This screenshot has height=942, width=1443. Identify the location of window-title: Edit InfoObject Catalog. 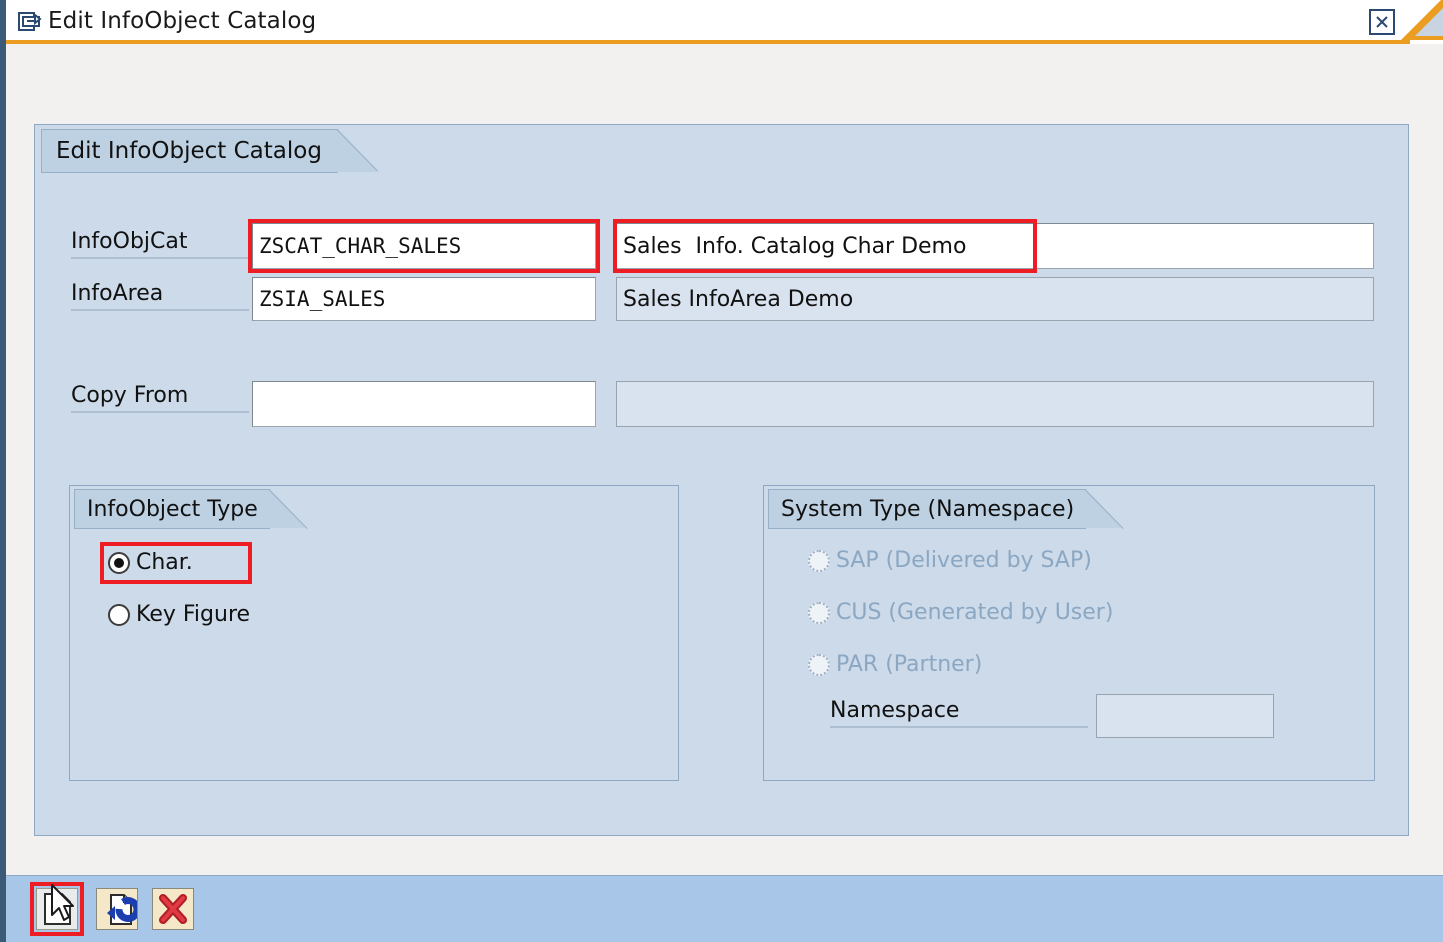
(182, 21).